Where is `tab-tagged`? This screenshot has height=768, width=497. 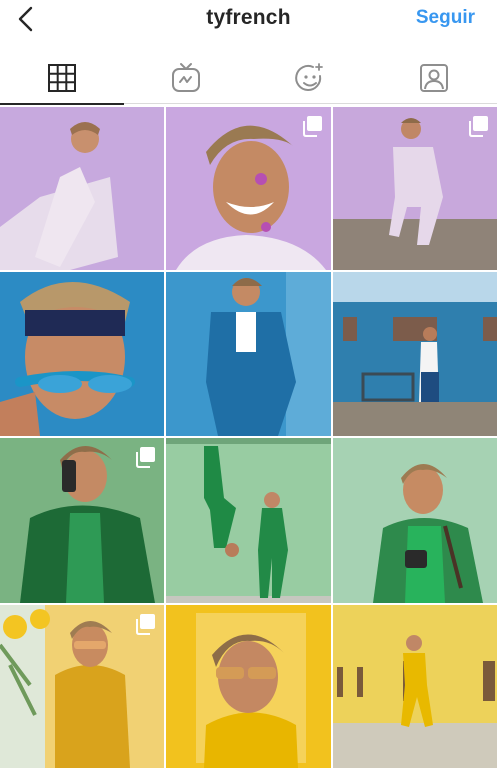 tab-tagged is located at coordinates (434, 78).